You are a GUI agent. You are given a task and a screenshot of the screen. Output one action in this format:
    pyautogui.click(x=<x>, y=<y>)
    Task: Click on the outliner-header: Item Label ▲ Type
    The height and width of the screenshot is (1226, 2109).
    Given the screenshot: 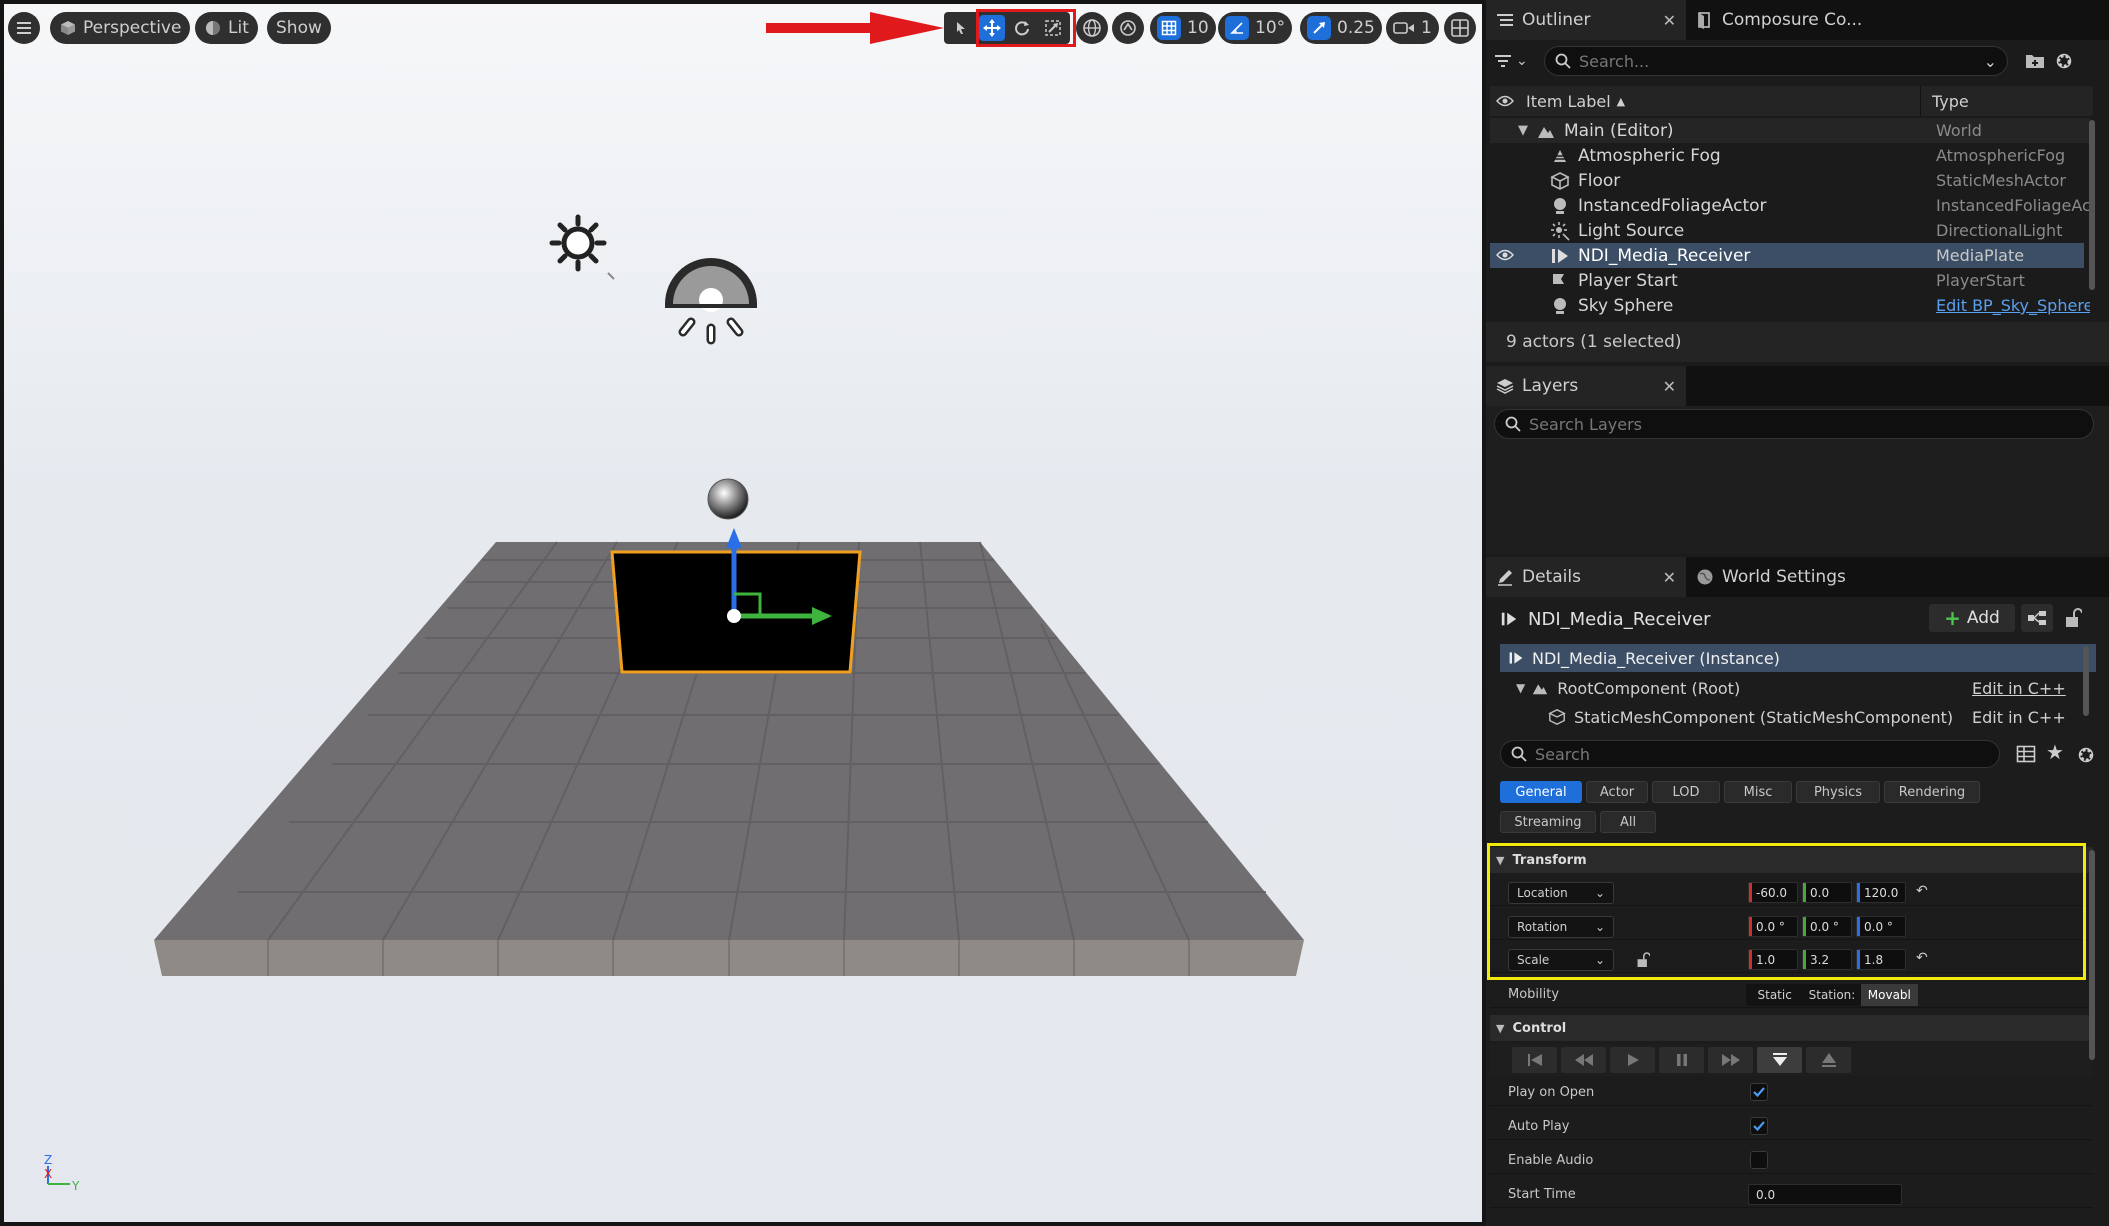 What is the action you would take?
    pyautogui.click(x=1791, y=101)
    